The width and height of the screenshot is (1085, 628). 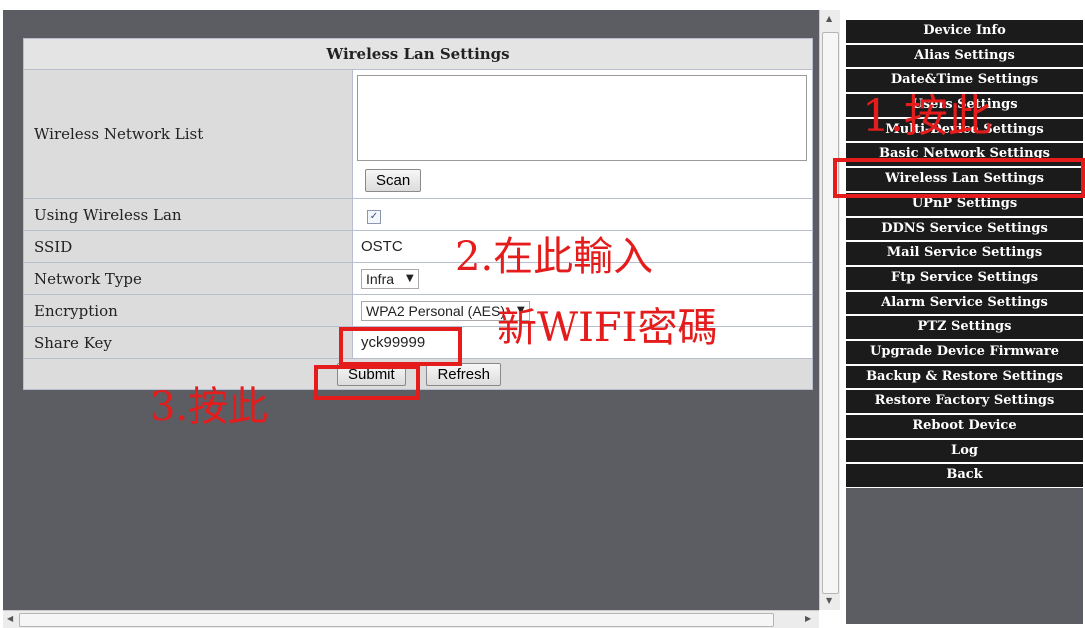 What do you see at coordinates (964, 451) in the screenshot?
I see `sidebar-item-log: Log` at bounding box center [964, 451].